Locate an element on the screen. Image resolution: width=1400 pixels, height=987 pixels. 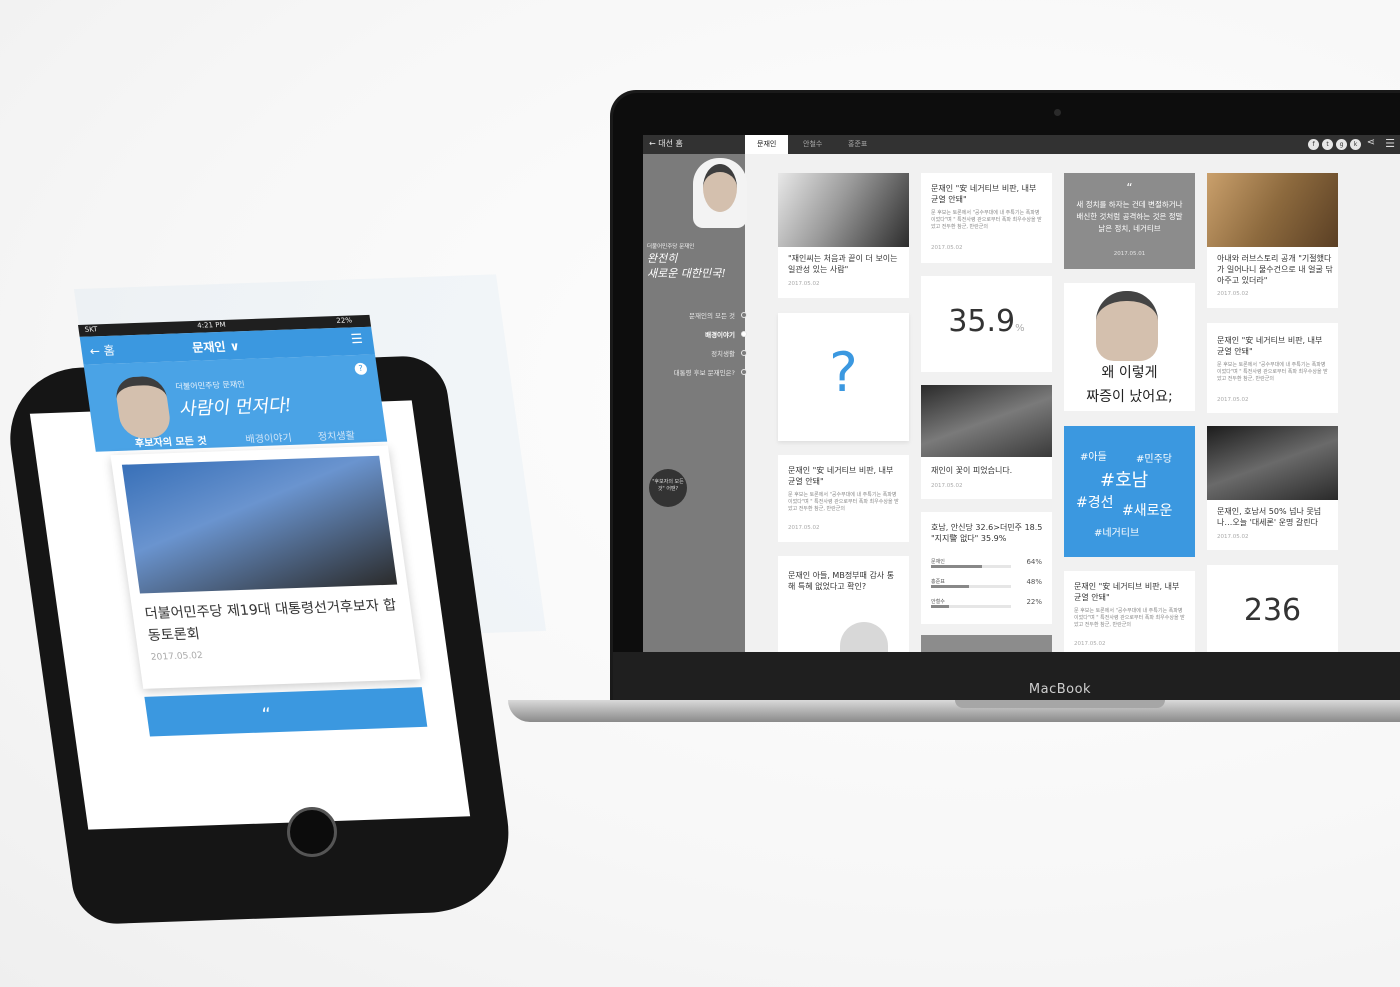
back-label: 대선 홈 is located at coordinates (670, 143).